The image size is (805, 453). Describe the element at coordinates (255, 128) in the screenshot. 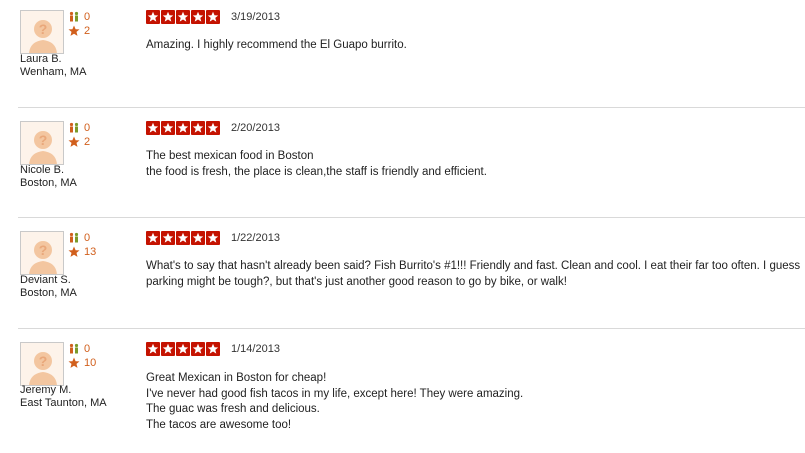

I see `review-date: 2/20/2013` at that location.